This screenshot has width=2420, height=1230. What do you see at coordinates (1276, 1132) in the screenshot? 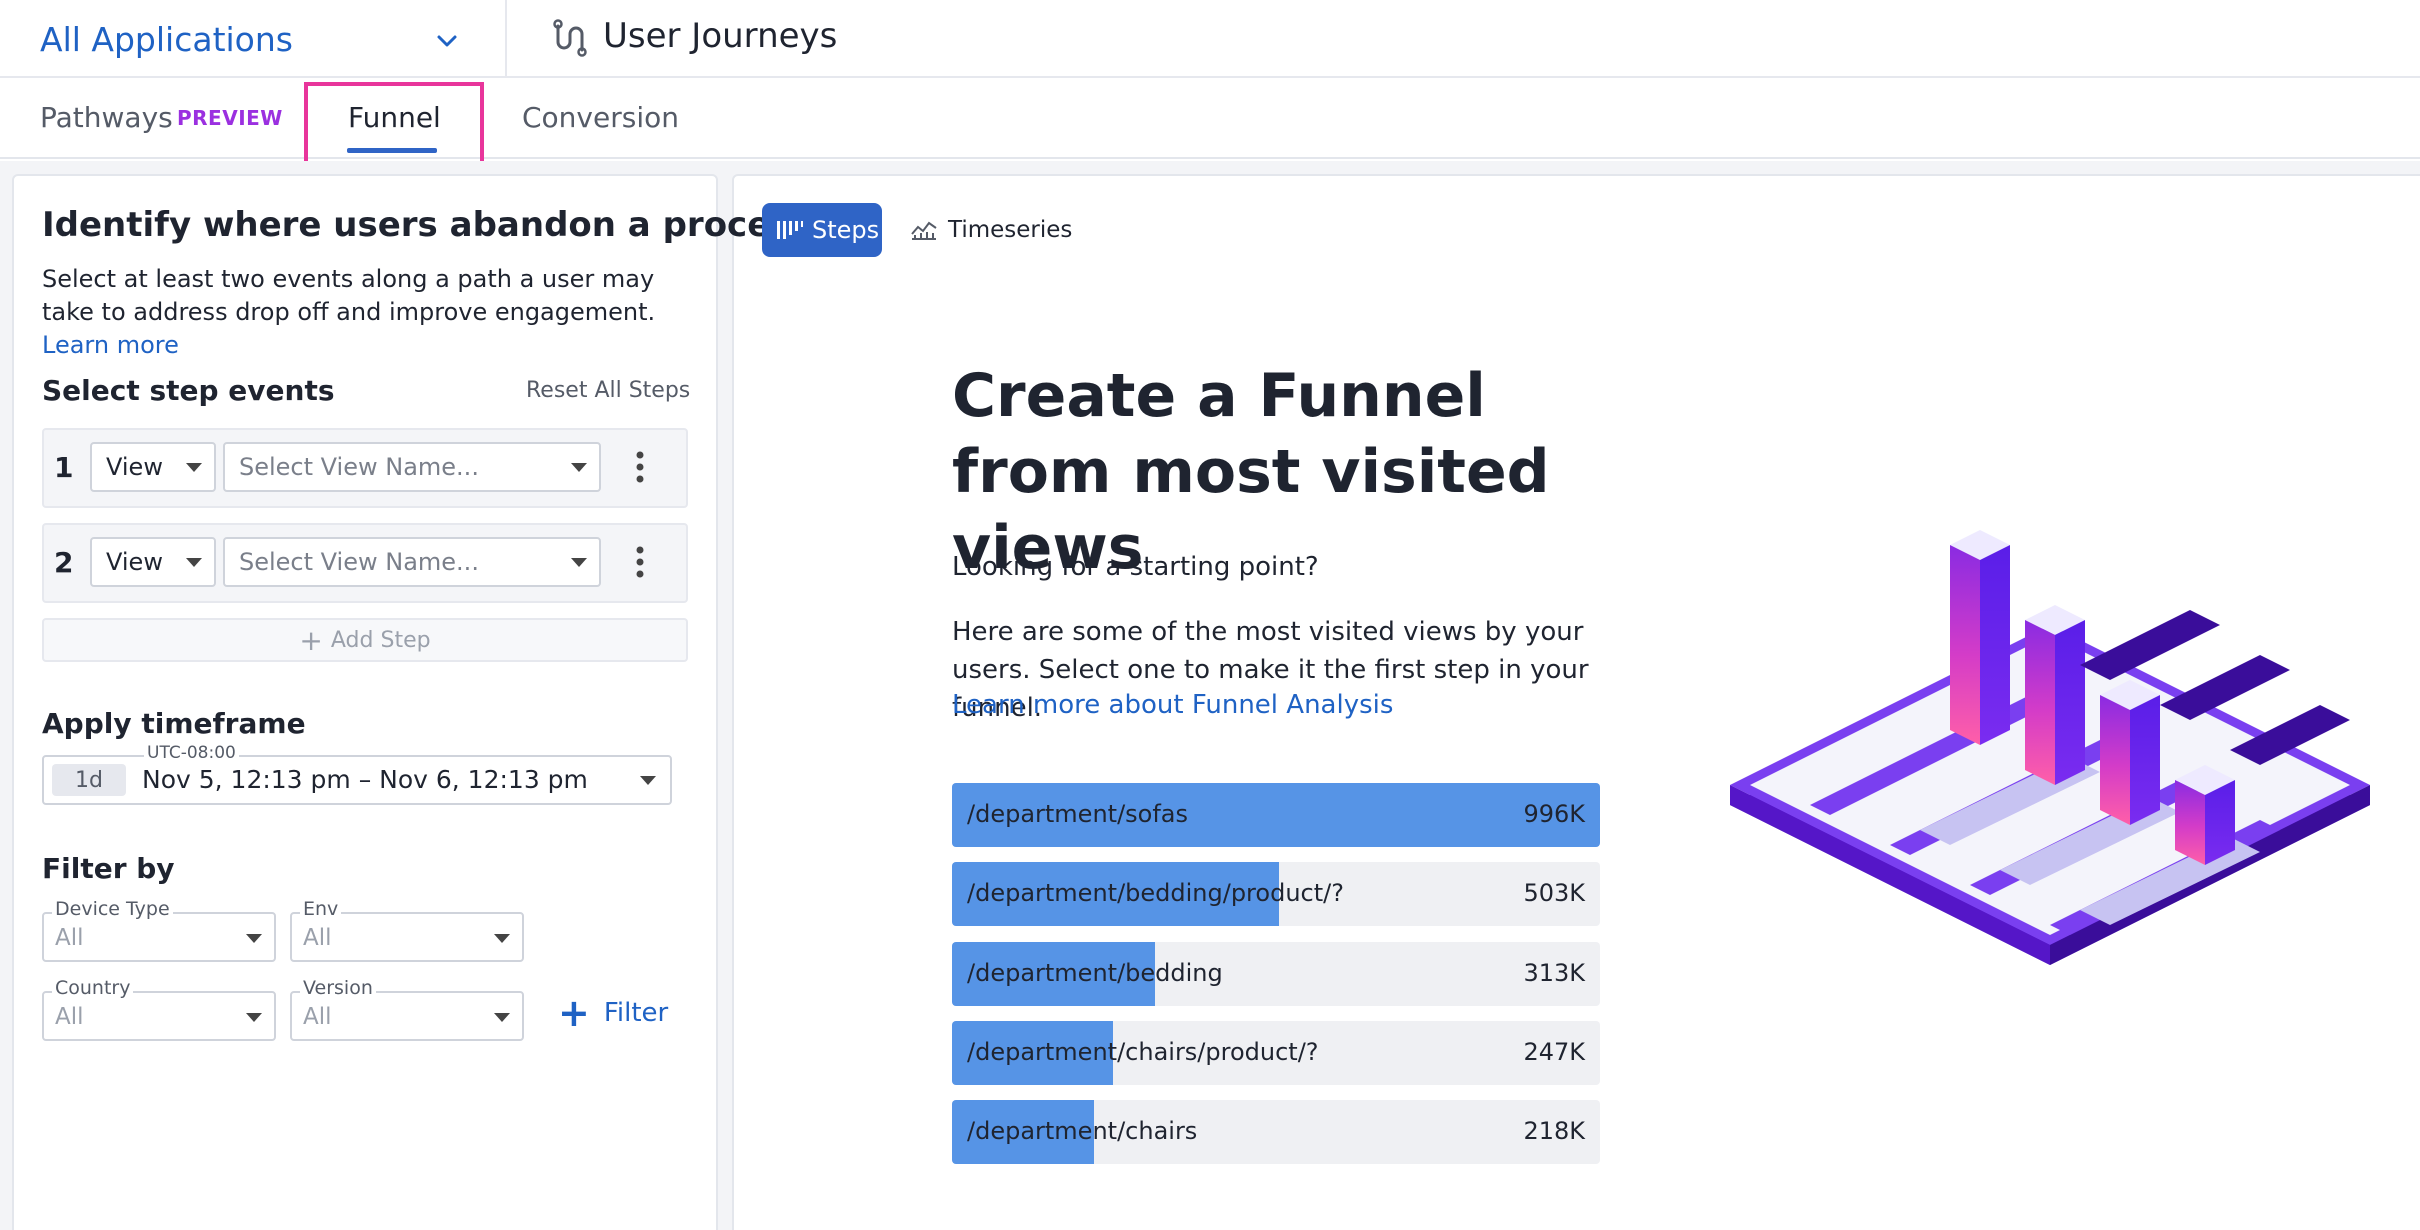
I see `top-view-item: /department/chairs 218K` at bounding box center [1276, 1132].